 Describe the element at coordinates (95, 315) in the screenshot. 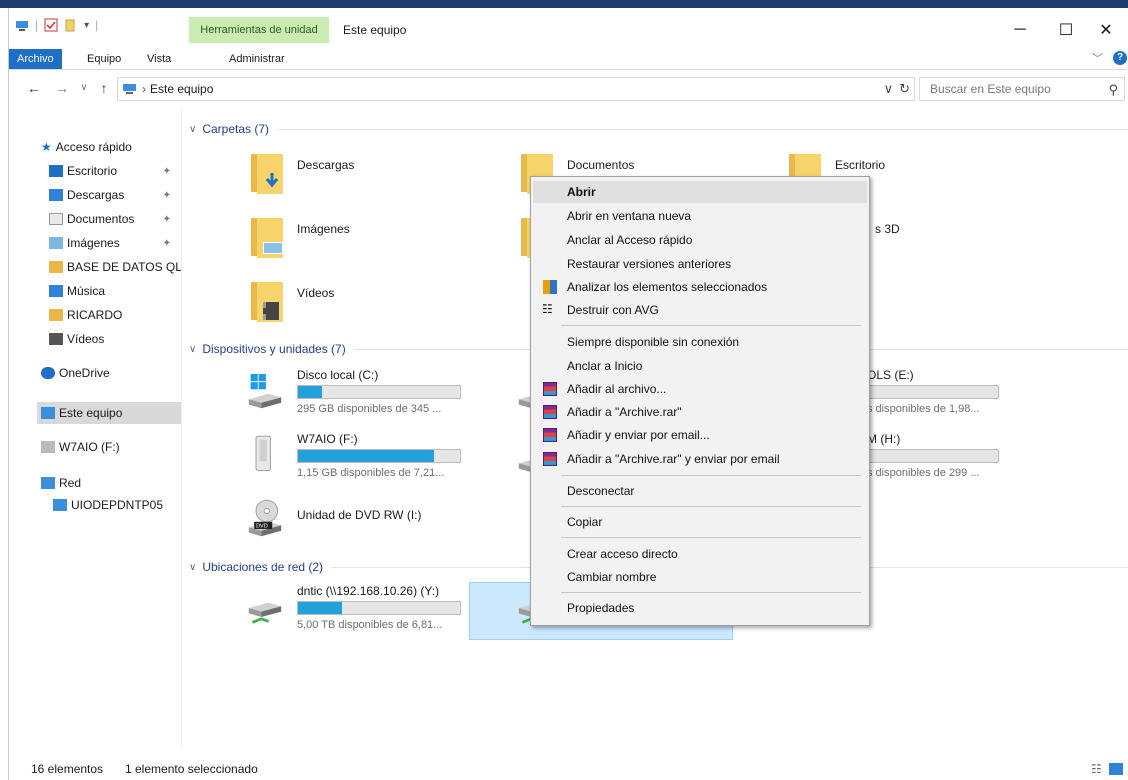

I see `sidebar-item-label: RICARDO` at that location.